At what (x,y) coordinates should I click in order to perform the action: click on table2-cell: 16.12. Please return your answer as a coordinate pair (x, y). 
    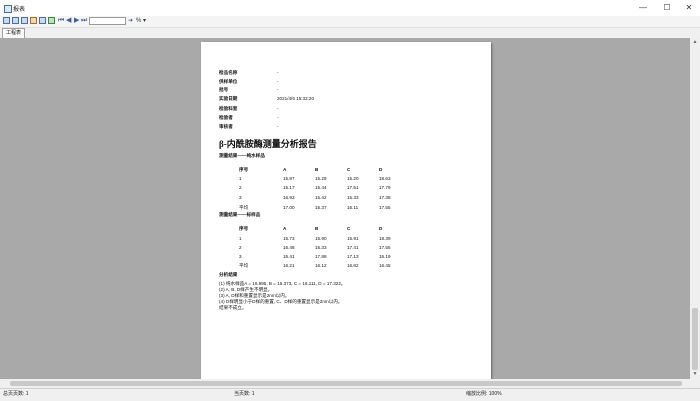
    Looking at the image, I should click on (321, 265).